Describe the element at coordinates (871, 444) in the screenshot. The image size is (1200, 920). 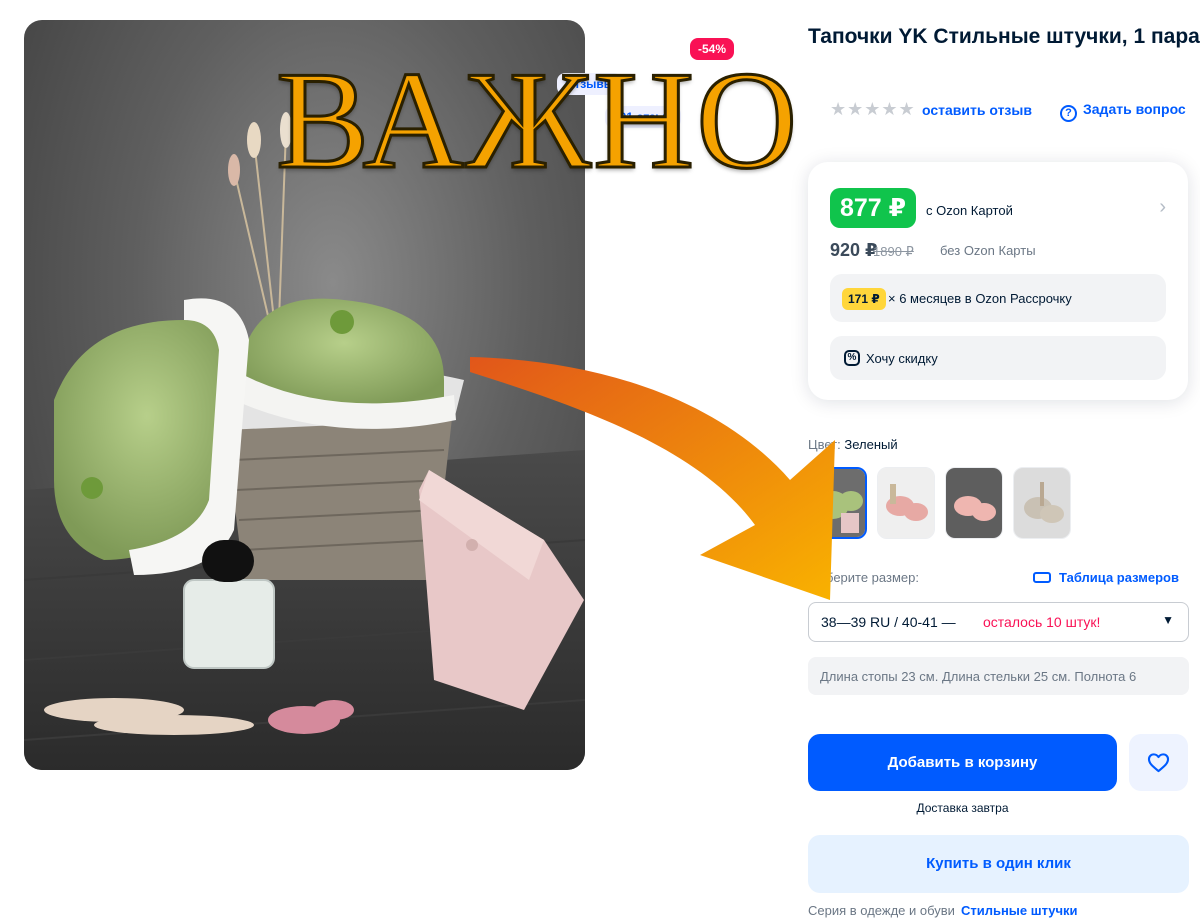
I see `color-value: Зеленый` at that location.